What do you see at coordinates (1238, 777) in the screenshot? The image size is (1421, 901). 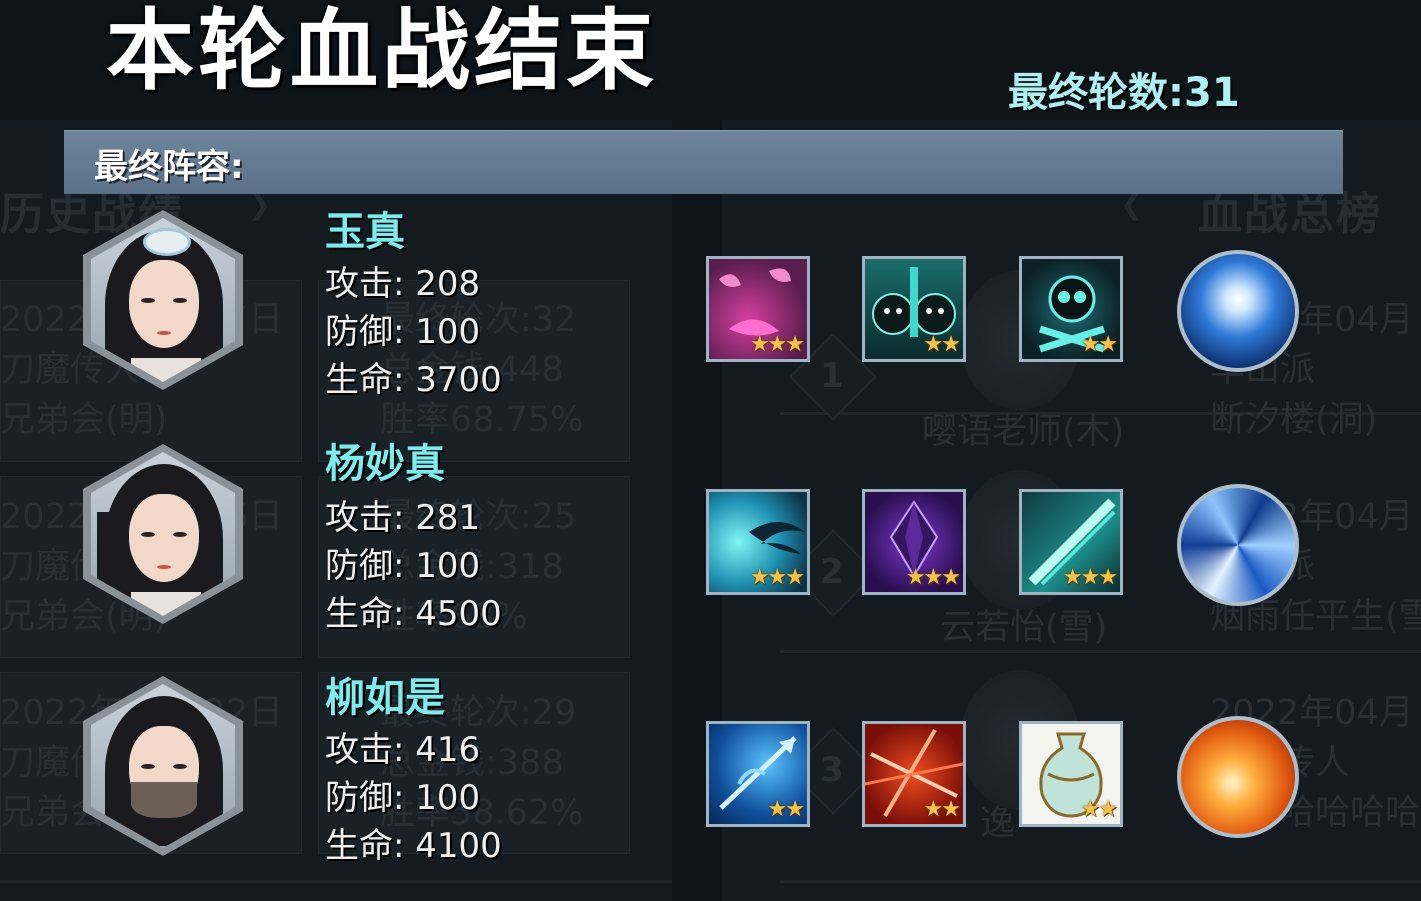 I see `fire-orb-icon` at bounding box center [1238, 777].